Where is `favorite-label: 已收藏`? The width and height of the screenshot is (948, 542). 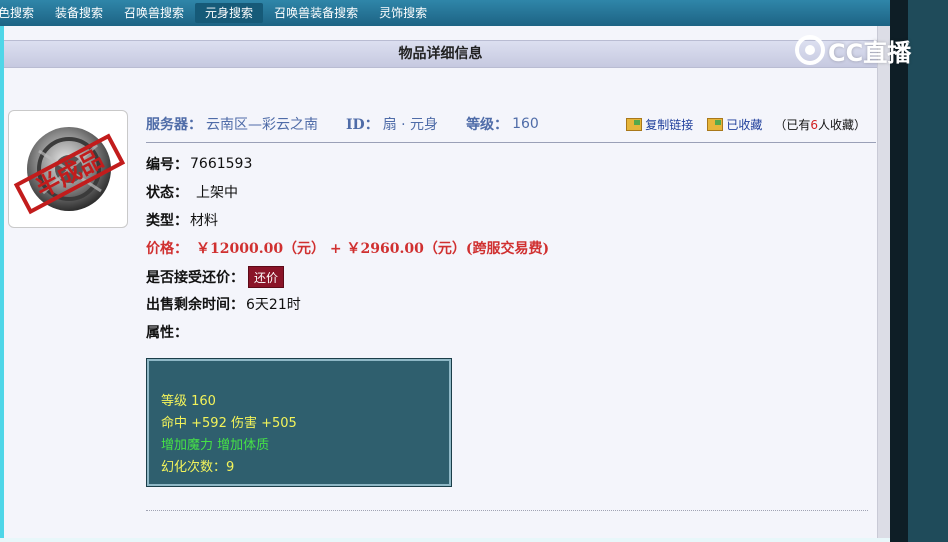
favorite-label: 已收藏 is located at coordinates (744, 124).